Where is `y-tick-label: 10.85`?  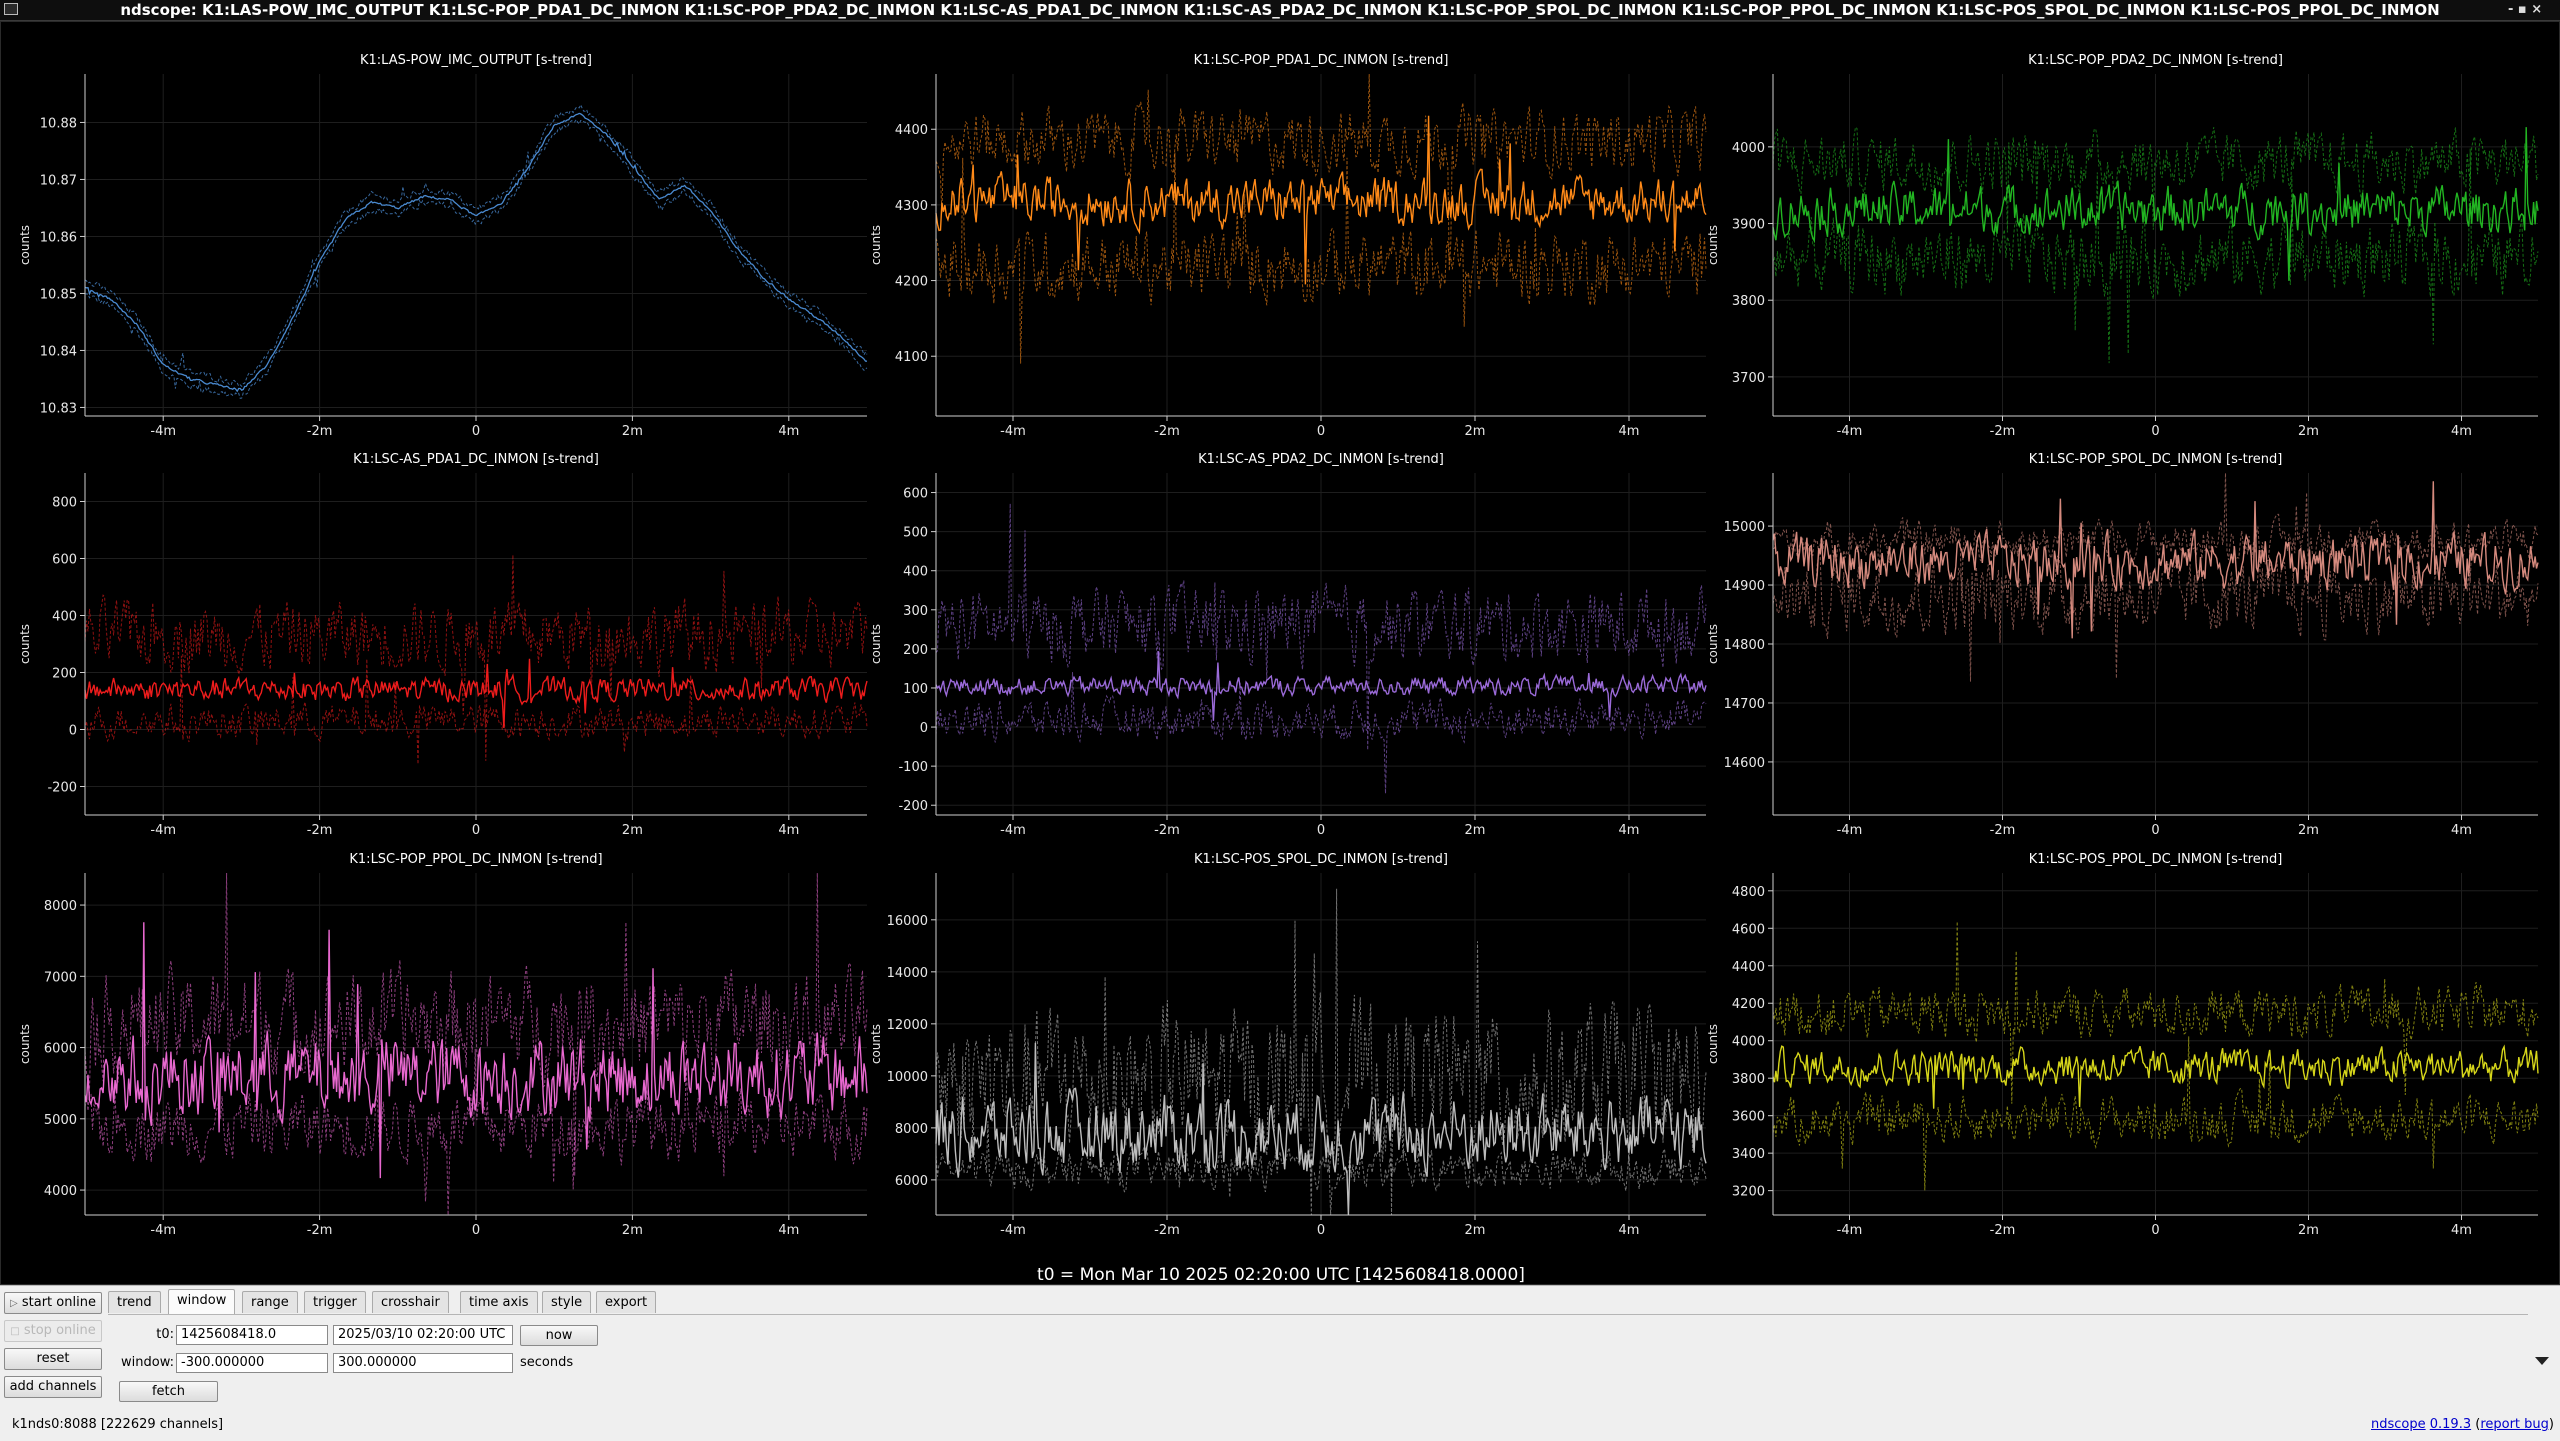 y-tick-label: 10.85 is located at coordinates (58, 294).